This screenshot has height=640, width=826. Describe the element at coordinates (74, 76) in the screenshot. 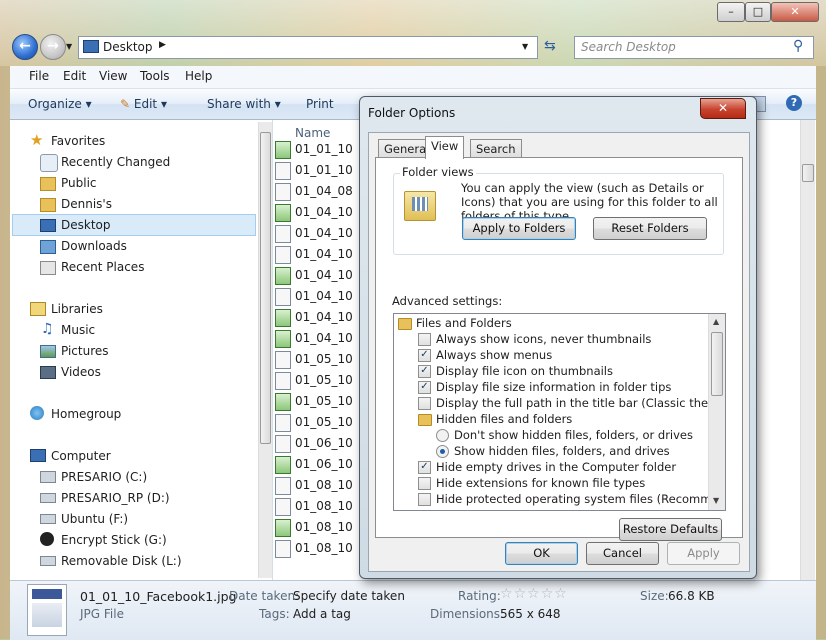

I see `menu-edit: Edit` at that location.